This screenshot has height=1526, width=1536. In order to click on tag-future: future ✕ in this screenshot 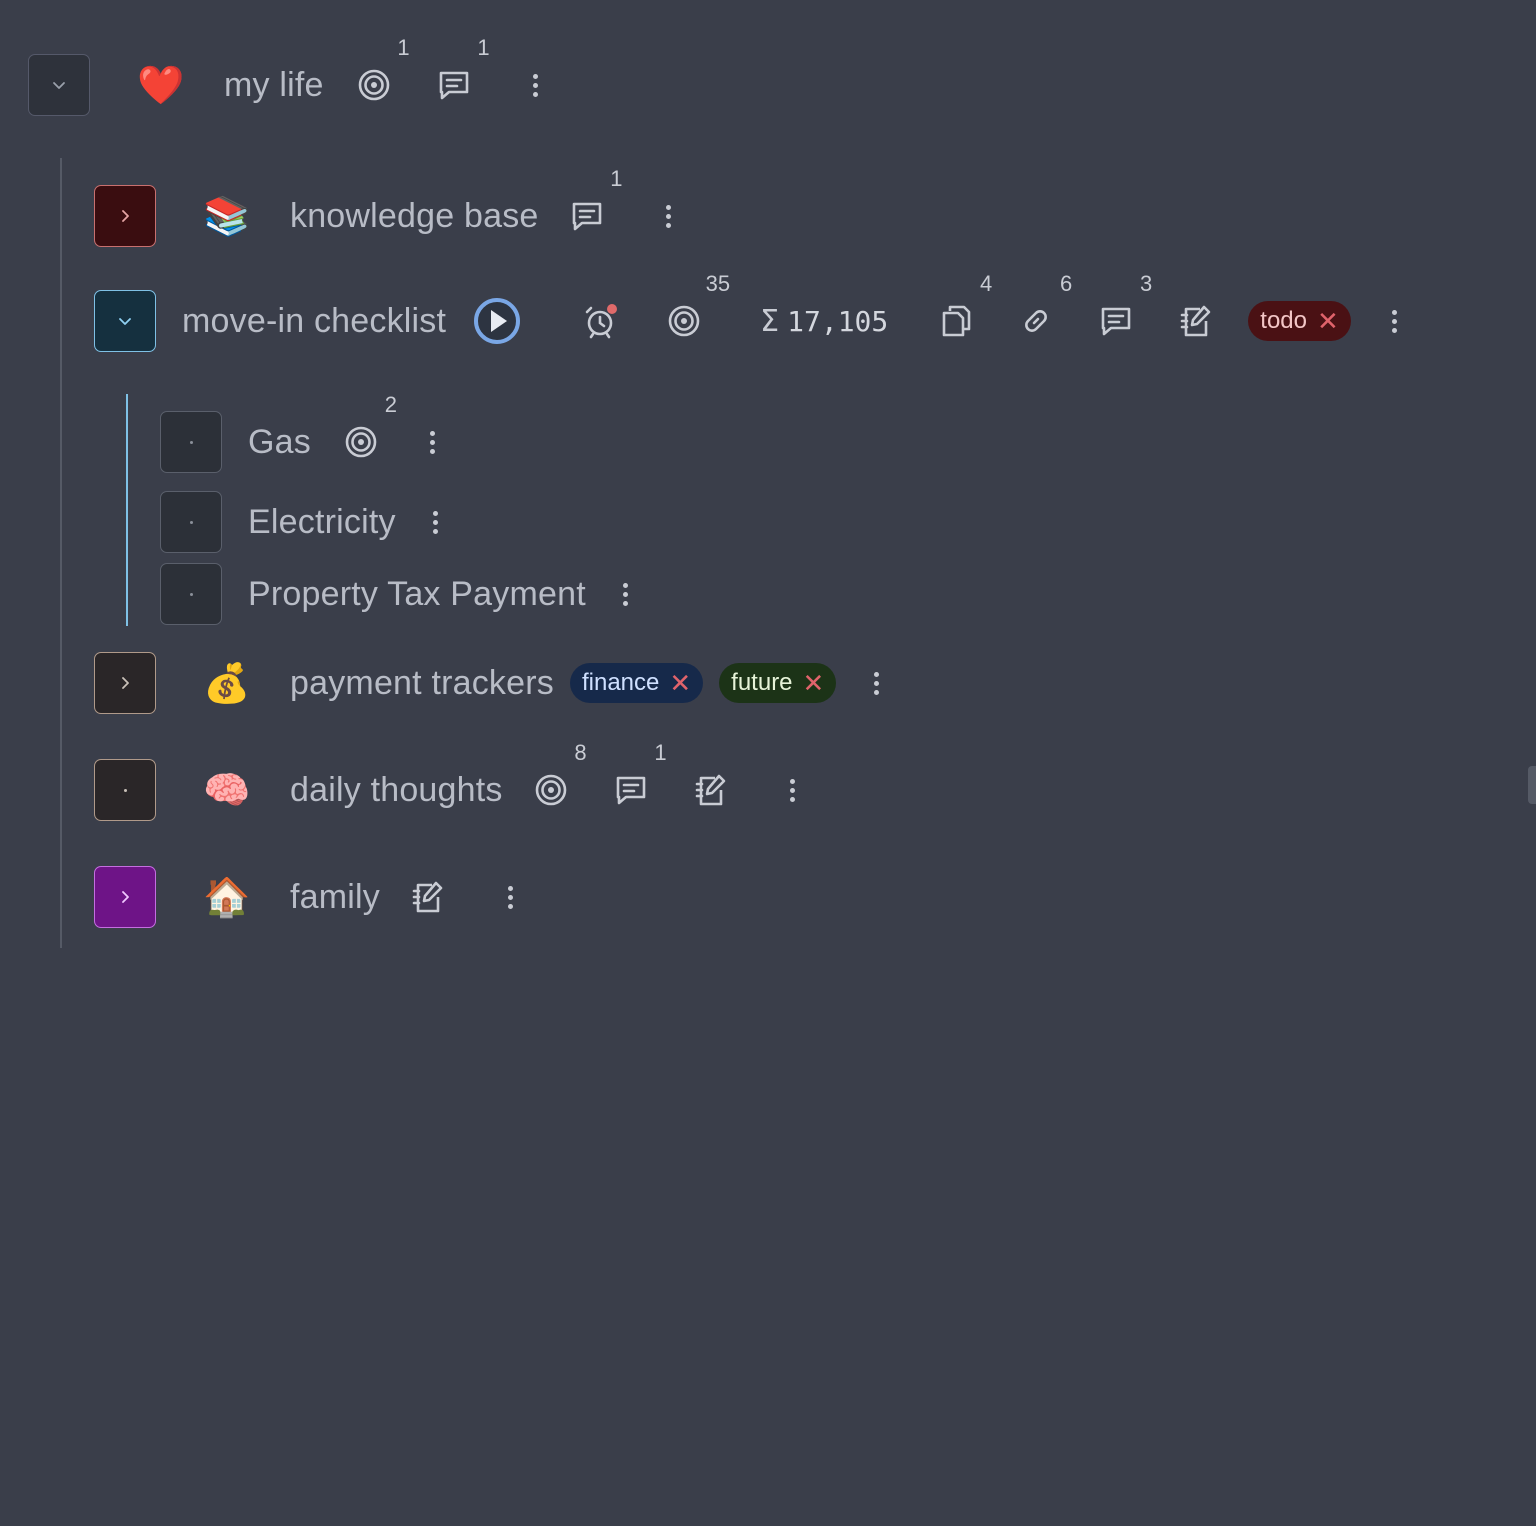, I will do `click(778, 683)`.